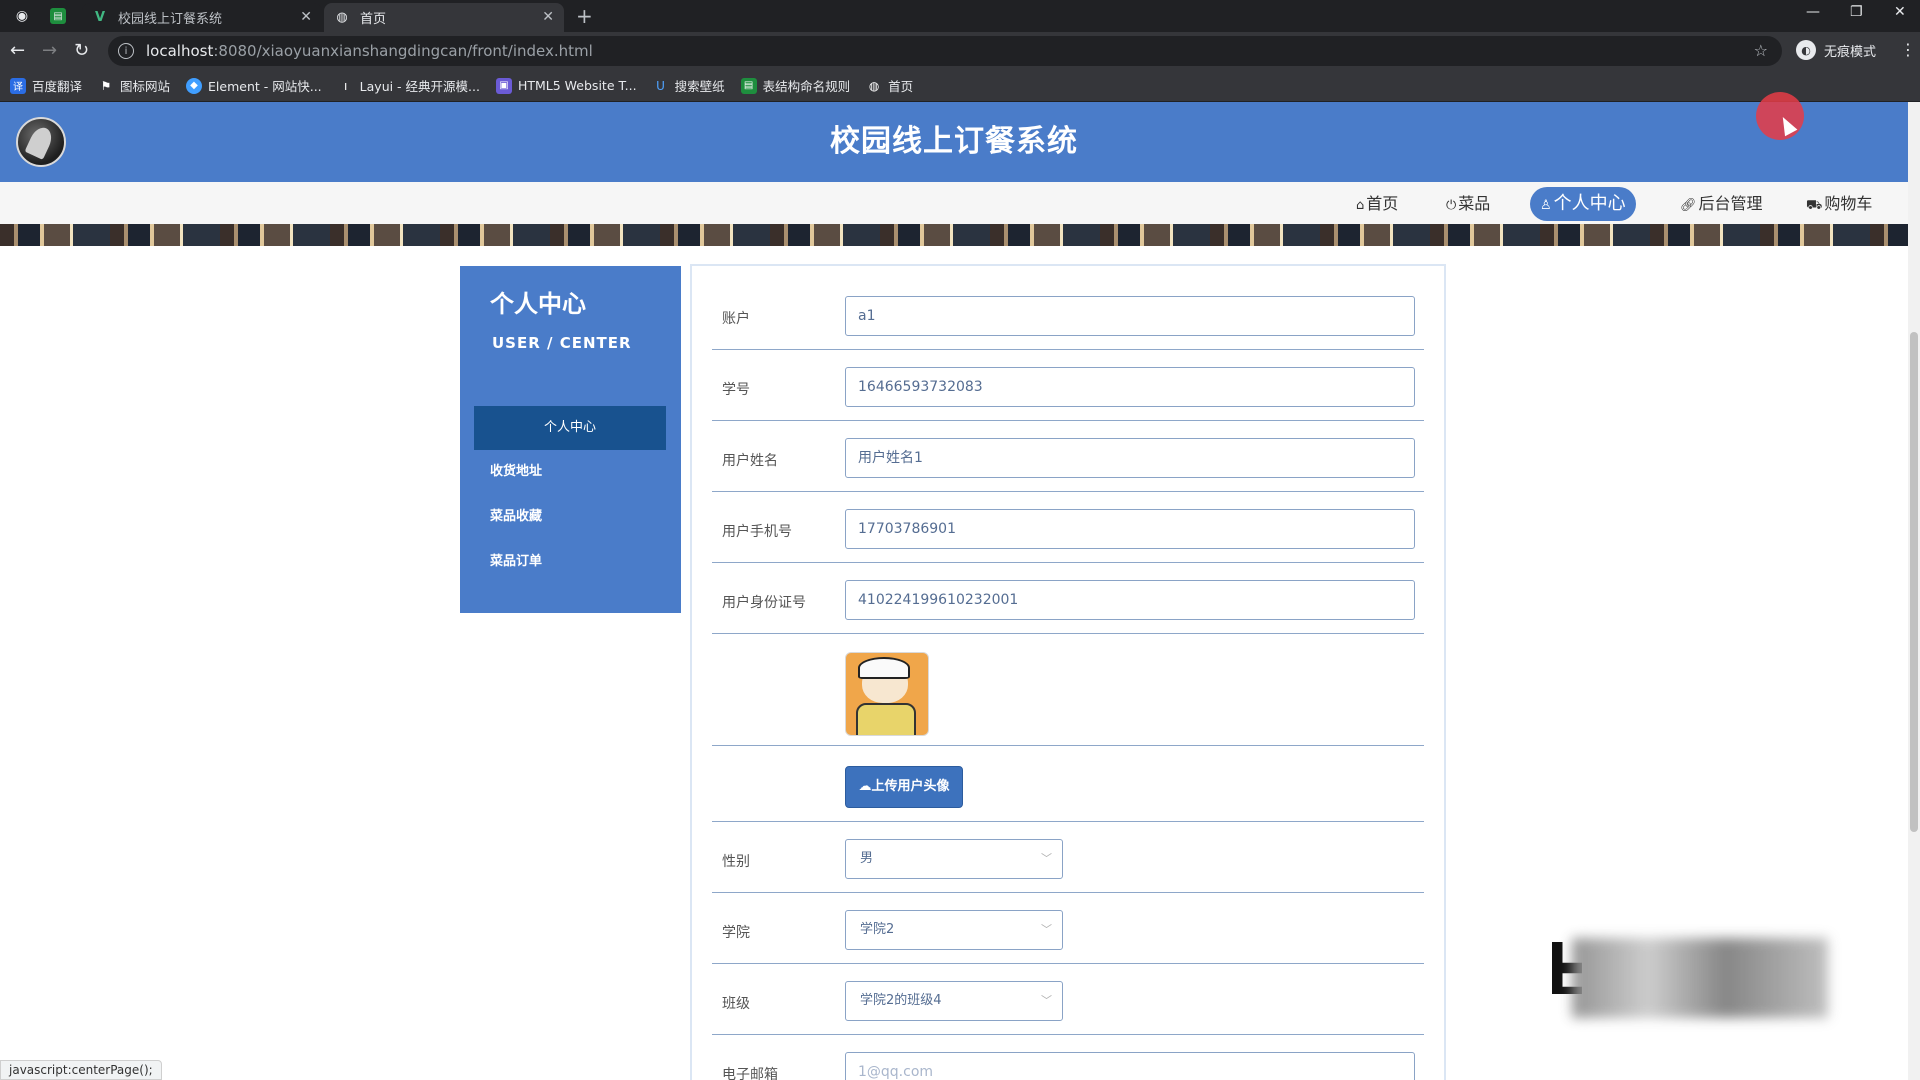  I want to click on click-highlight, so click(1780, 116).